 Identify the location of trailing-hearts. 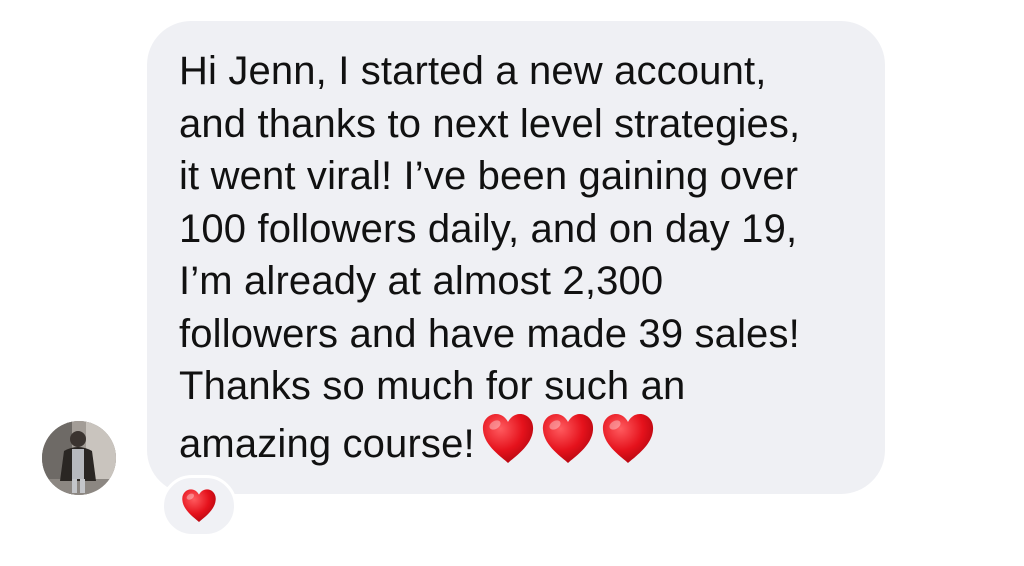
(571, 446).